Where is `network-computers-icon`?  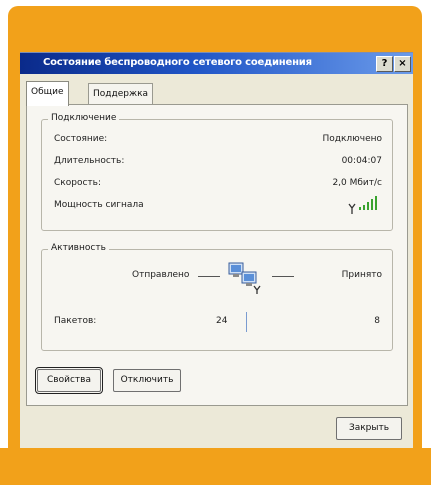 network-computers-icon is located at coordinates (245, 277).